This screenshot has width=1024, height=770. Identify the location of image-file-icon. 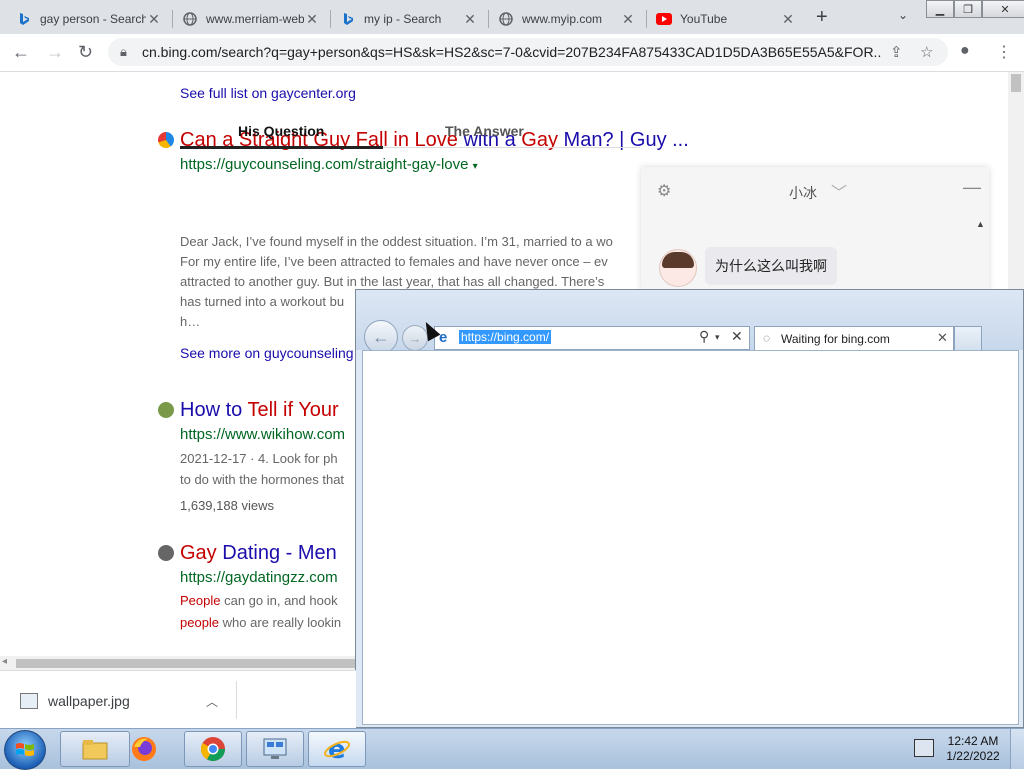
(29, 701).